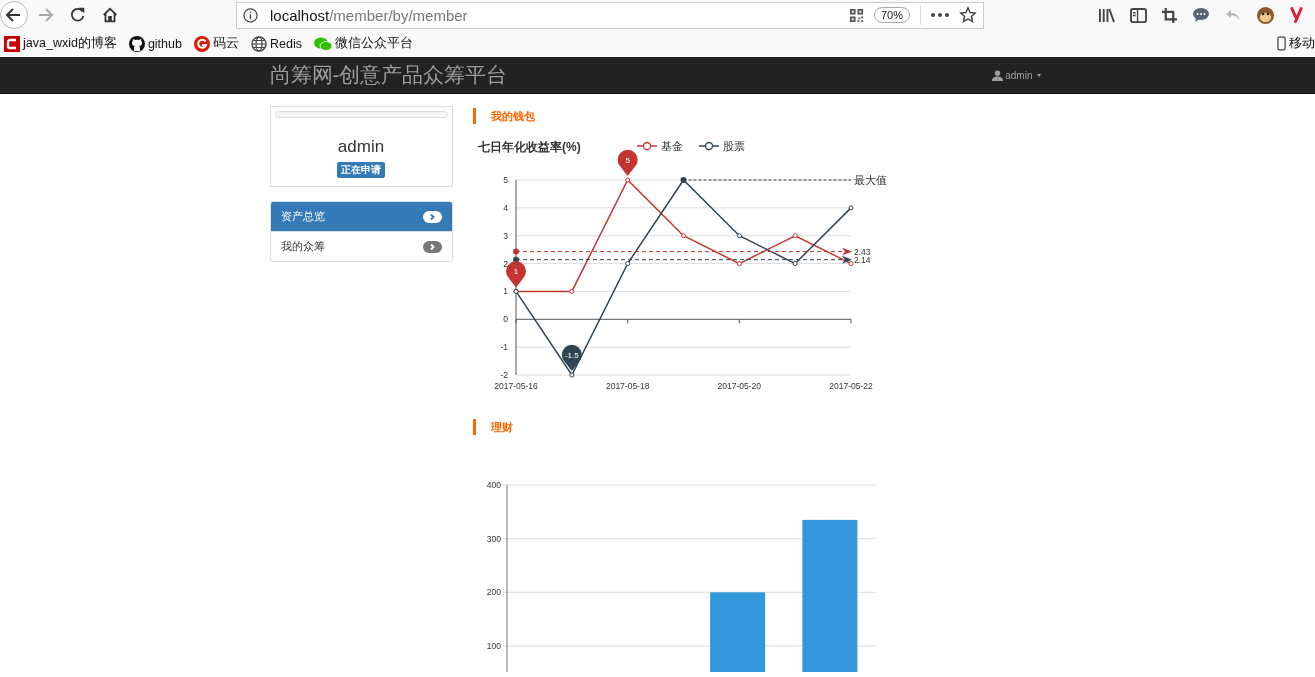 The height and width of the screenshot is (677, 1315). Describe the element at coordinates (862, 260) in the screenshot. I see `reference-label: 2.14` at that location.